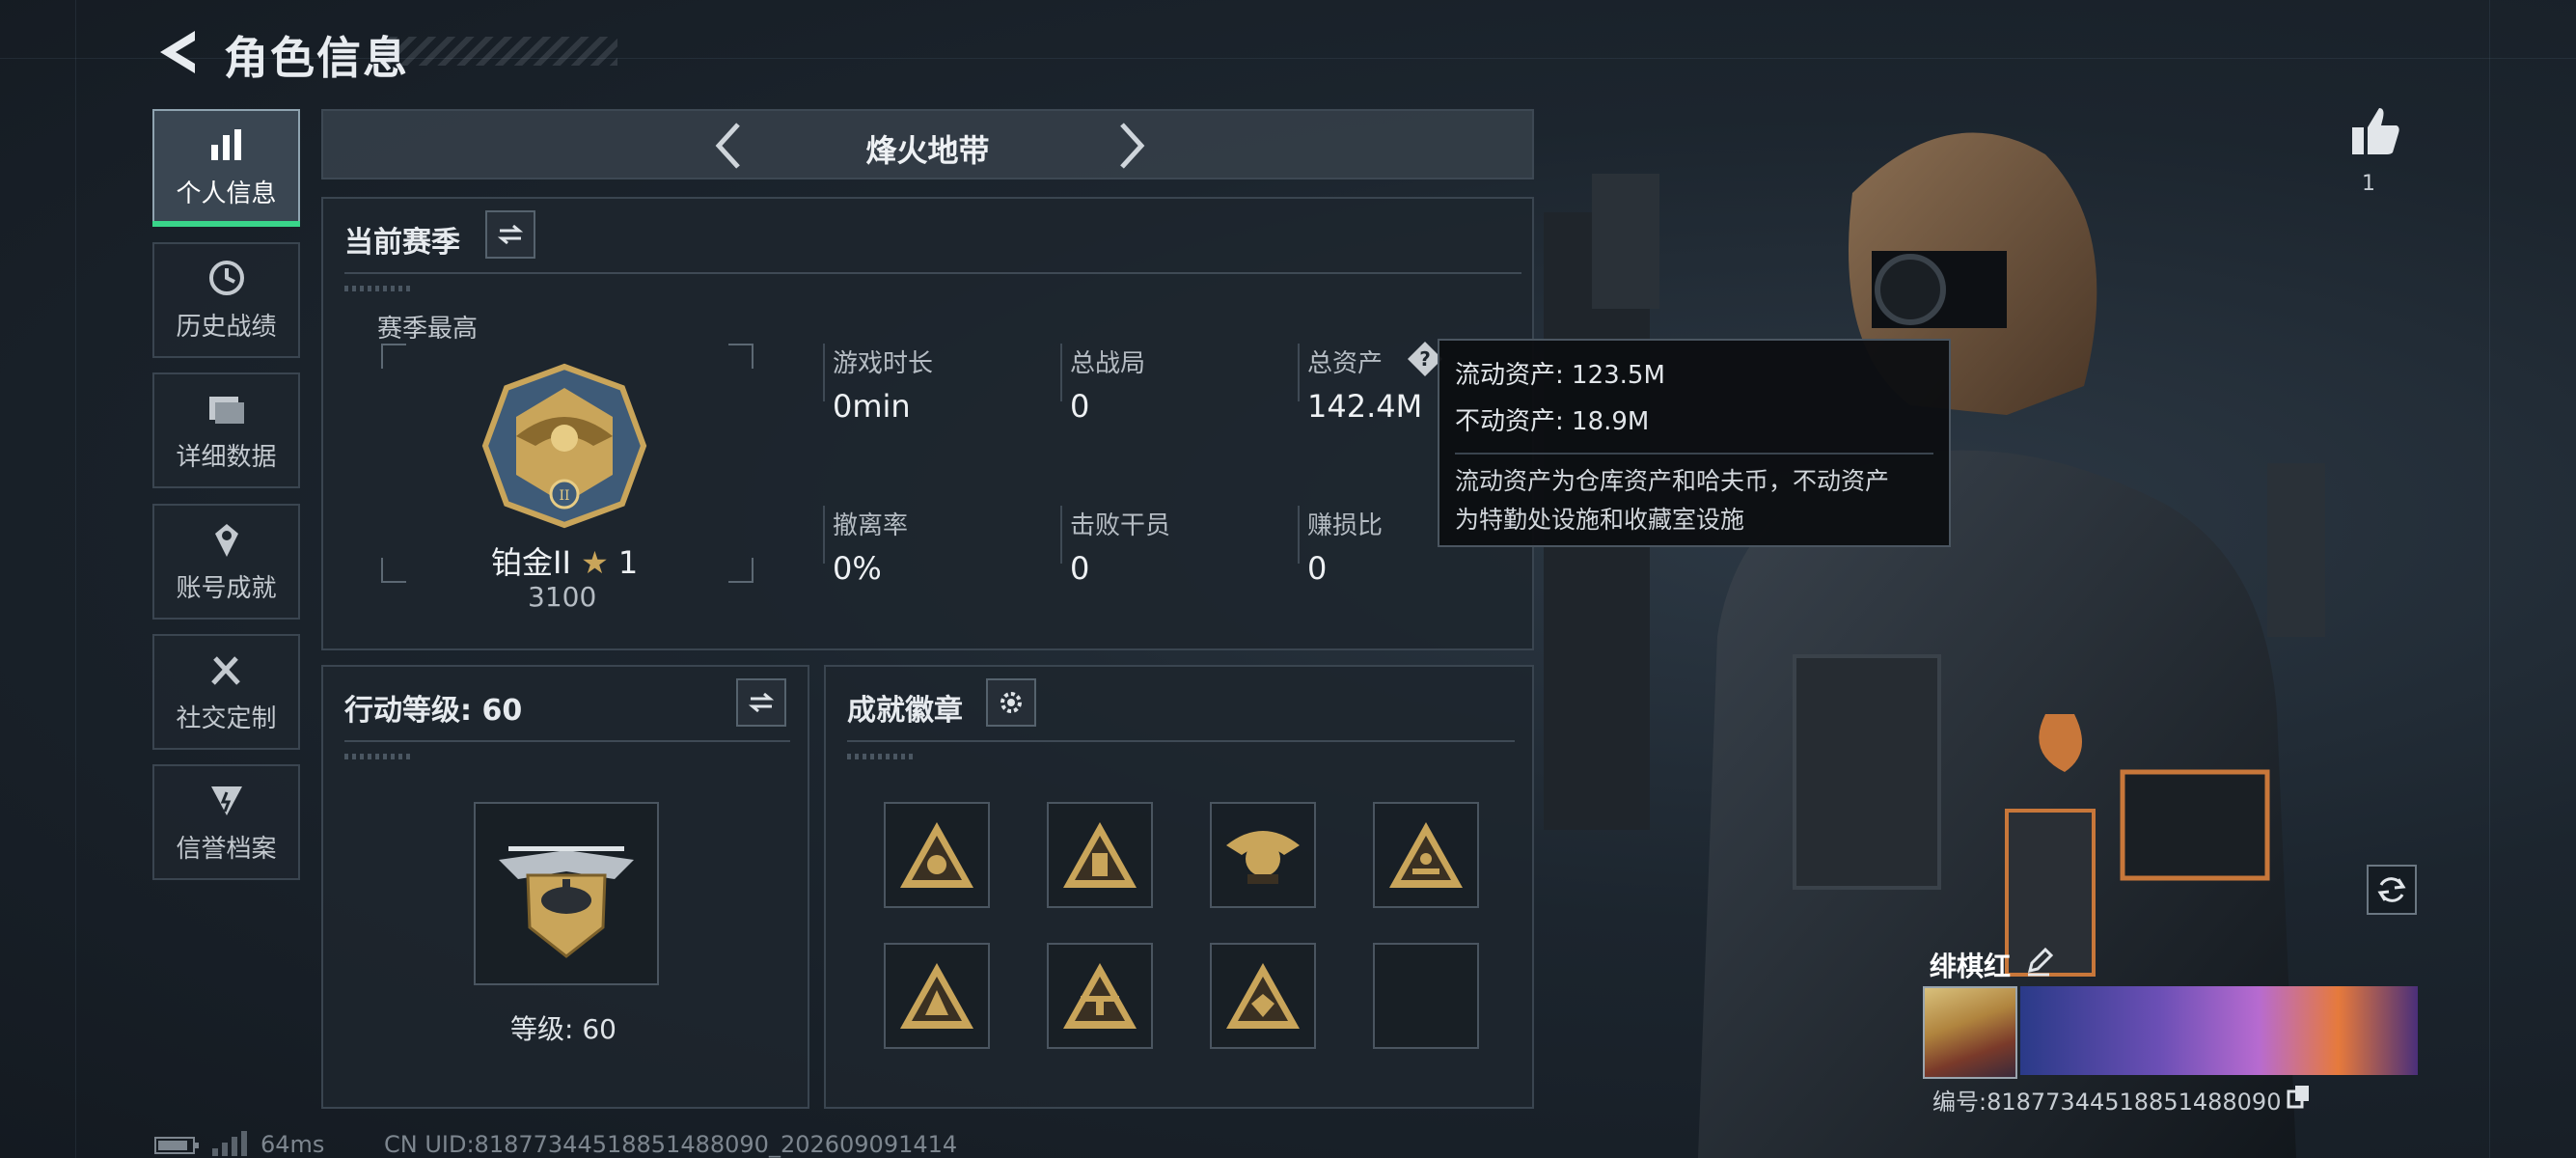 This screenshot has height=1158, width=2576. Describe the element at coordinates (227, 327) in the screenshot. I see `sidebar-item-label: 历史战绩` at that location.